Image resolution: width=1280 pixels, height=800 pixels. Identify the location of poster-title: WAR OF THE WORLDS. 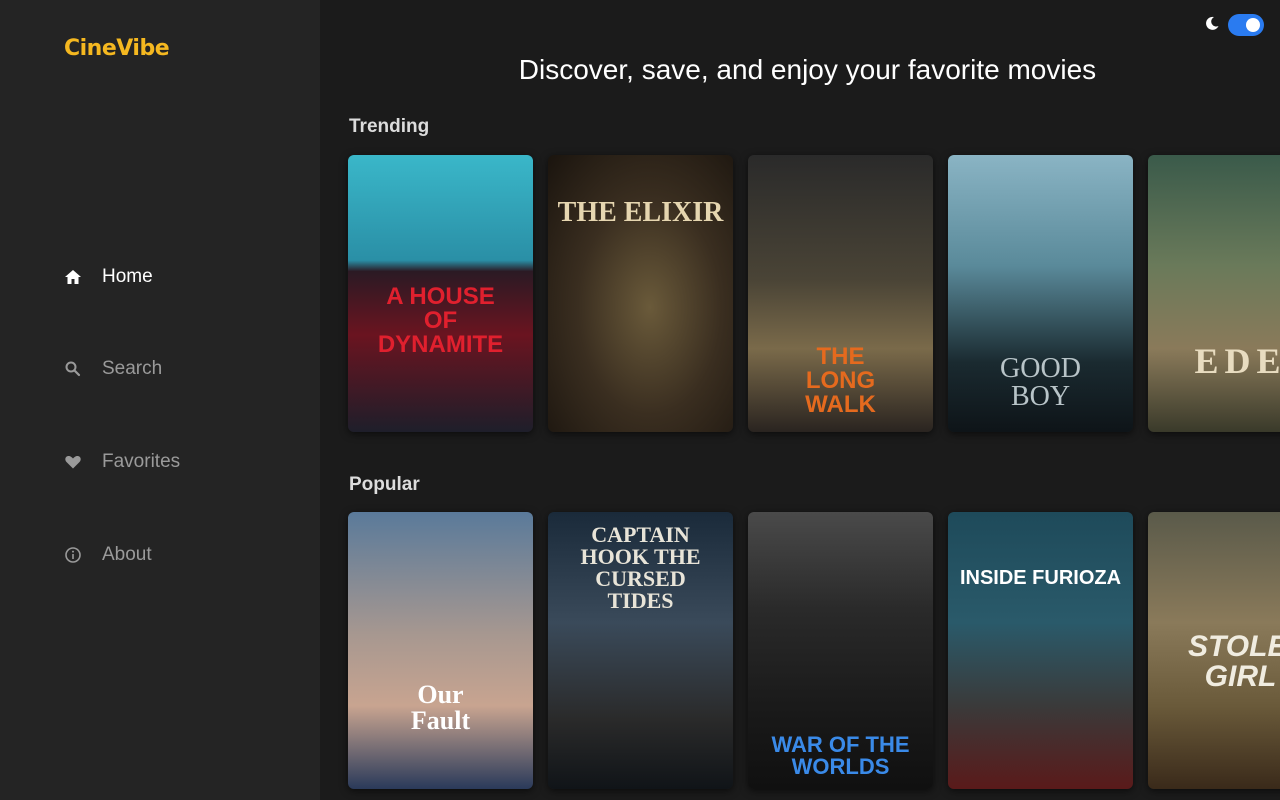
(840, 755).